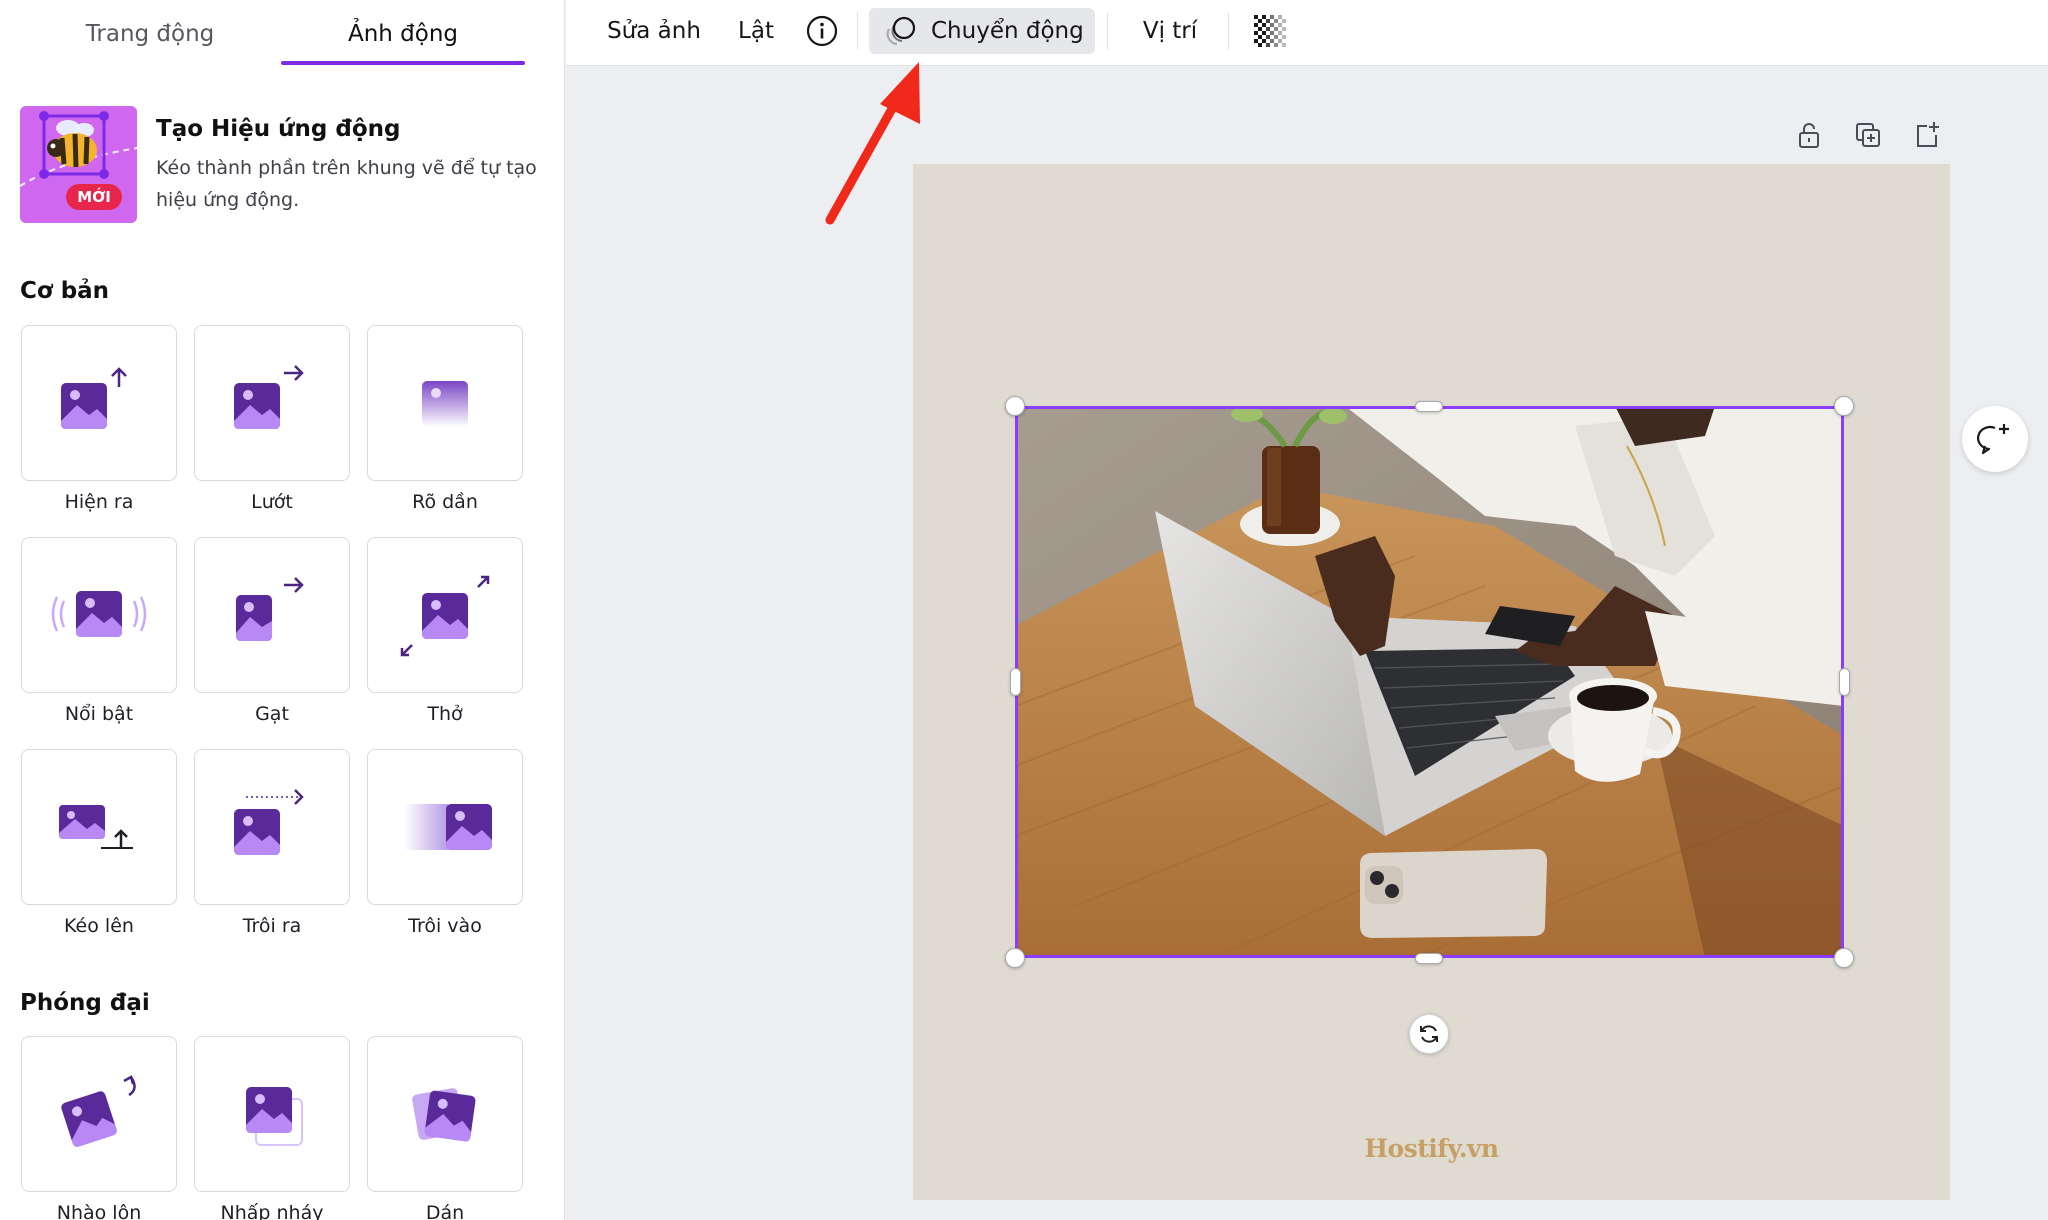  What do you see at coordinates (1170, 31) in the screenshot?
I see `position-button: Vị trí` at bounding box center [1170, 31].